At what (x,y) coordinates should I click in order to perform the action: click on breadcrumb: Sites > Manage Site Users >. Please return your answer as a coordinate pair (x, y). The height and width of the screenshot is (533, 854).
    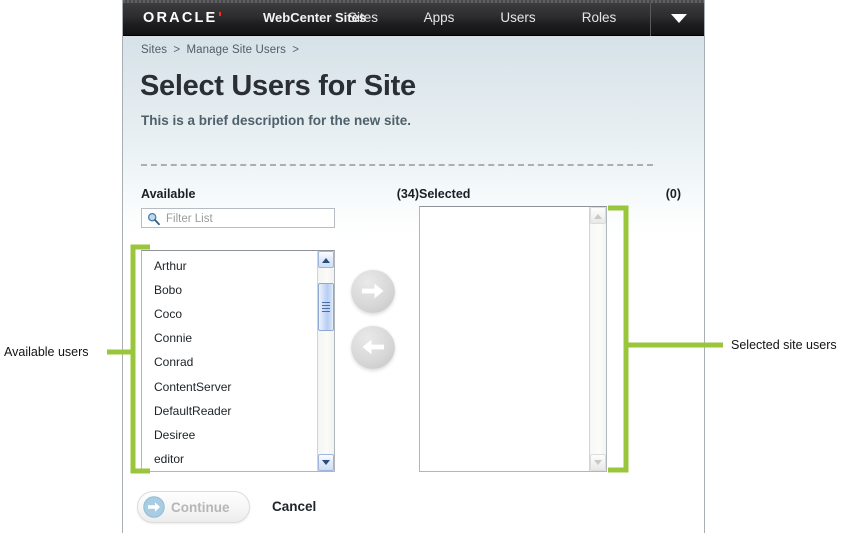
    Looking at the image, I should click on (221, 50).